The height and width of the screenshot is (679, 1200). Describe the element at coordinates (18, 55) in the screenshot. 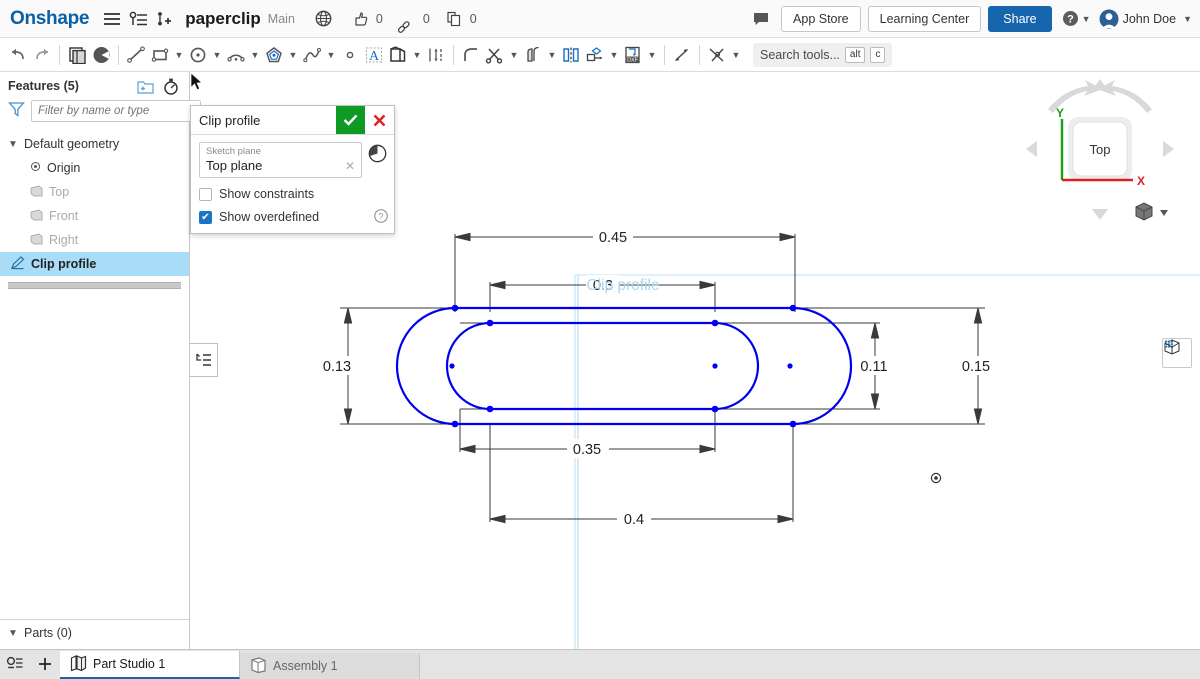

I see `undo-icon` at that location.